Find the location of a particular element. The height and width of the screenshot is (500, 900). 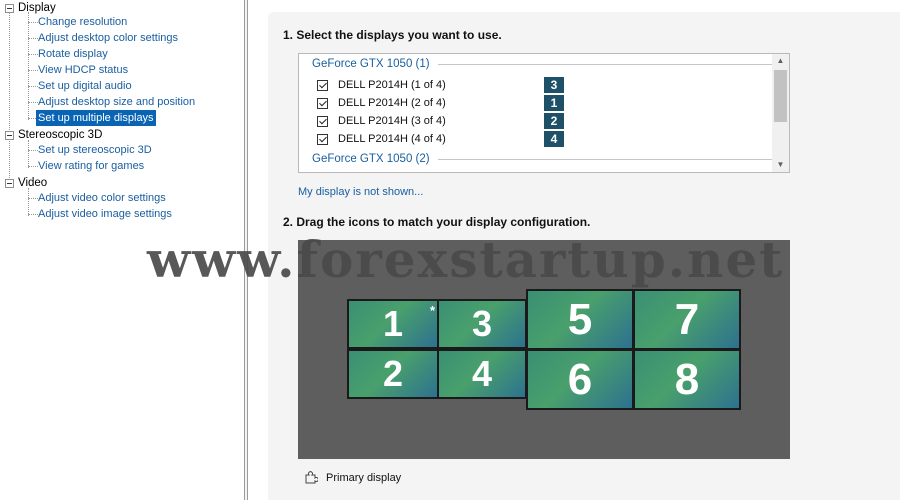

monitor-number: 1 is located at coordinates (393, 323).